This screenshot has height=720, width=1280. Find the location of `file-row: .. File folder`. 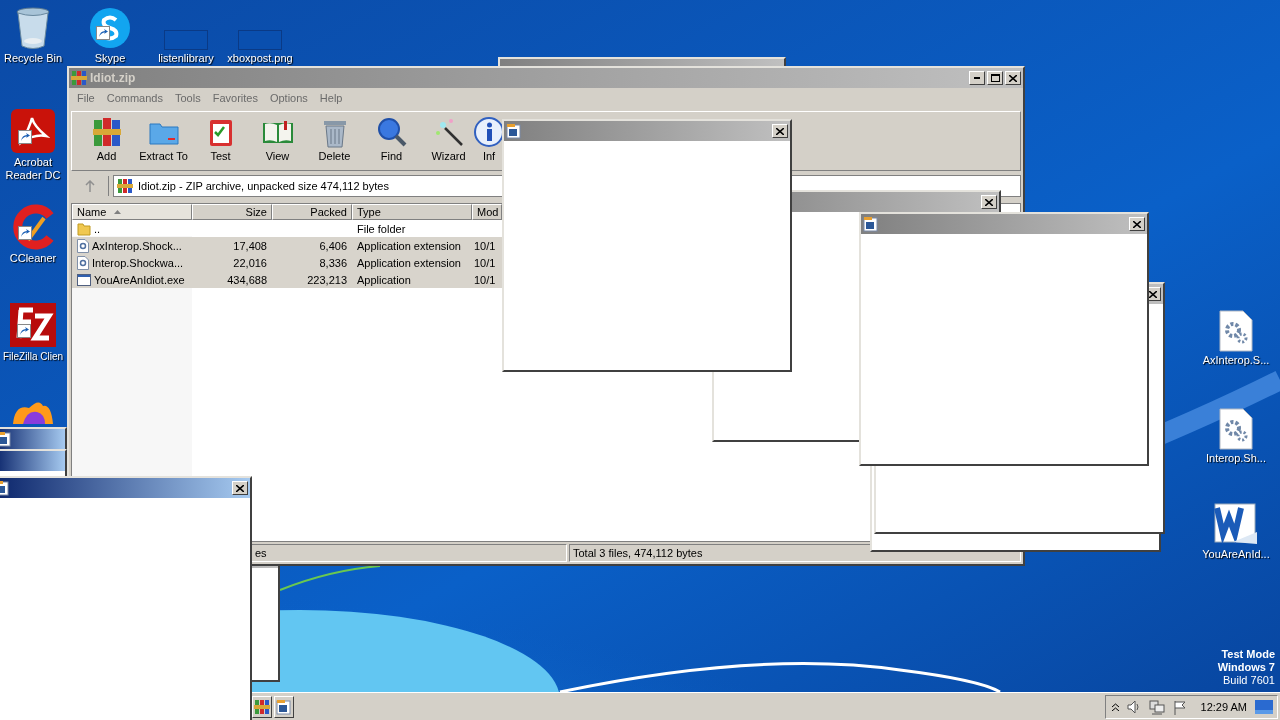

file-row: .. File folder is located at coordinates (287, 228).